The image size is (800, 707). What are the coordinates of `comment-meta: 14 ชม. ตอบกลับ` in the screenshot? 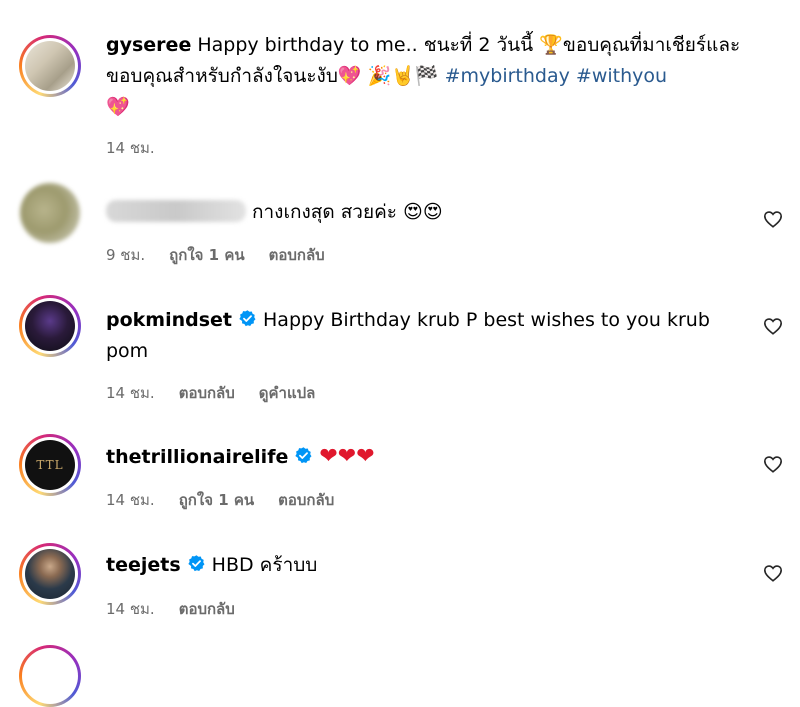 It's located at (182, 609).